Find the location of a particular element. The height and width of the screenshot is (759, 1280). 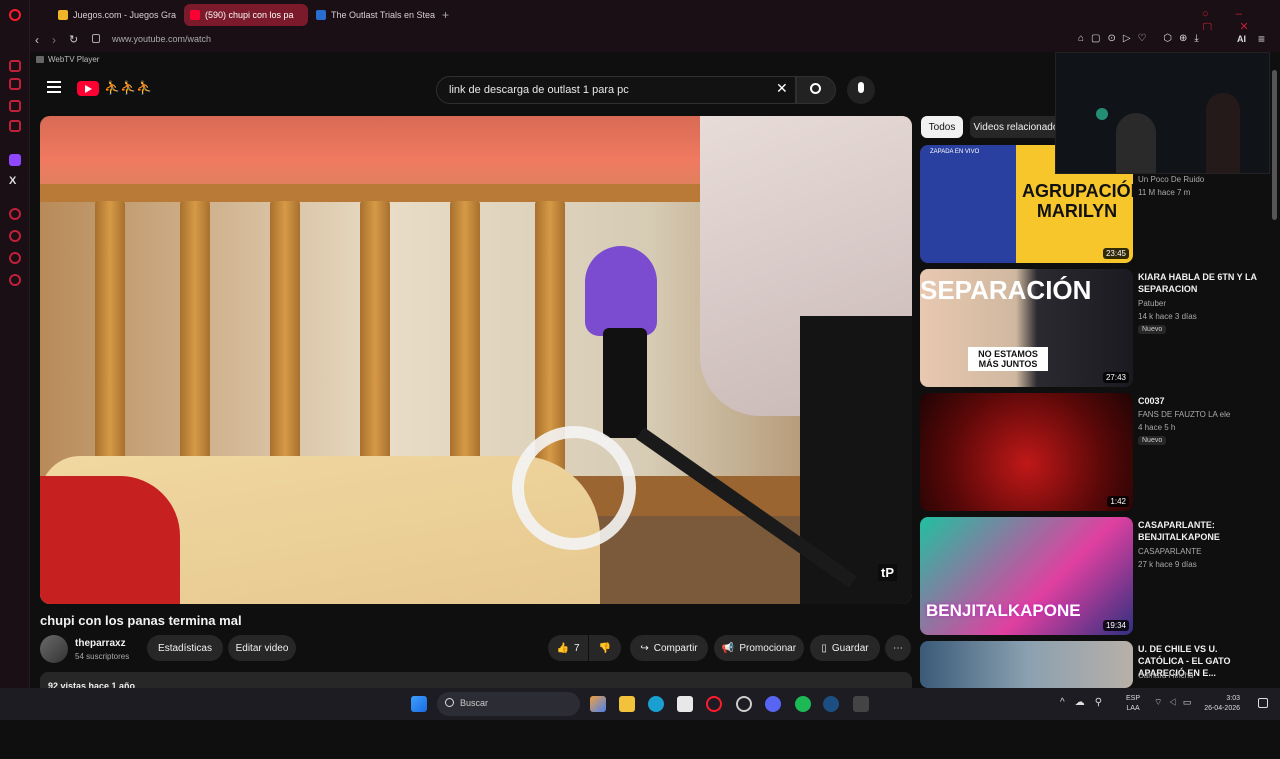

share-button: ↪ Compartir is located at coordinates (669, 648).